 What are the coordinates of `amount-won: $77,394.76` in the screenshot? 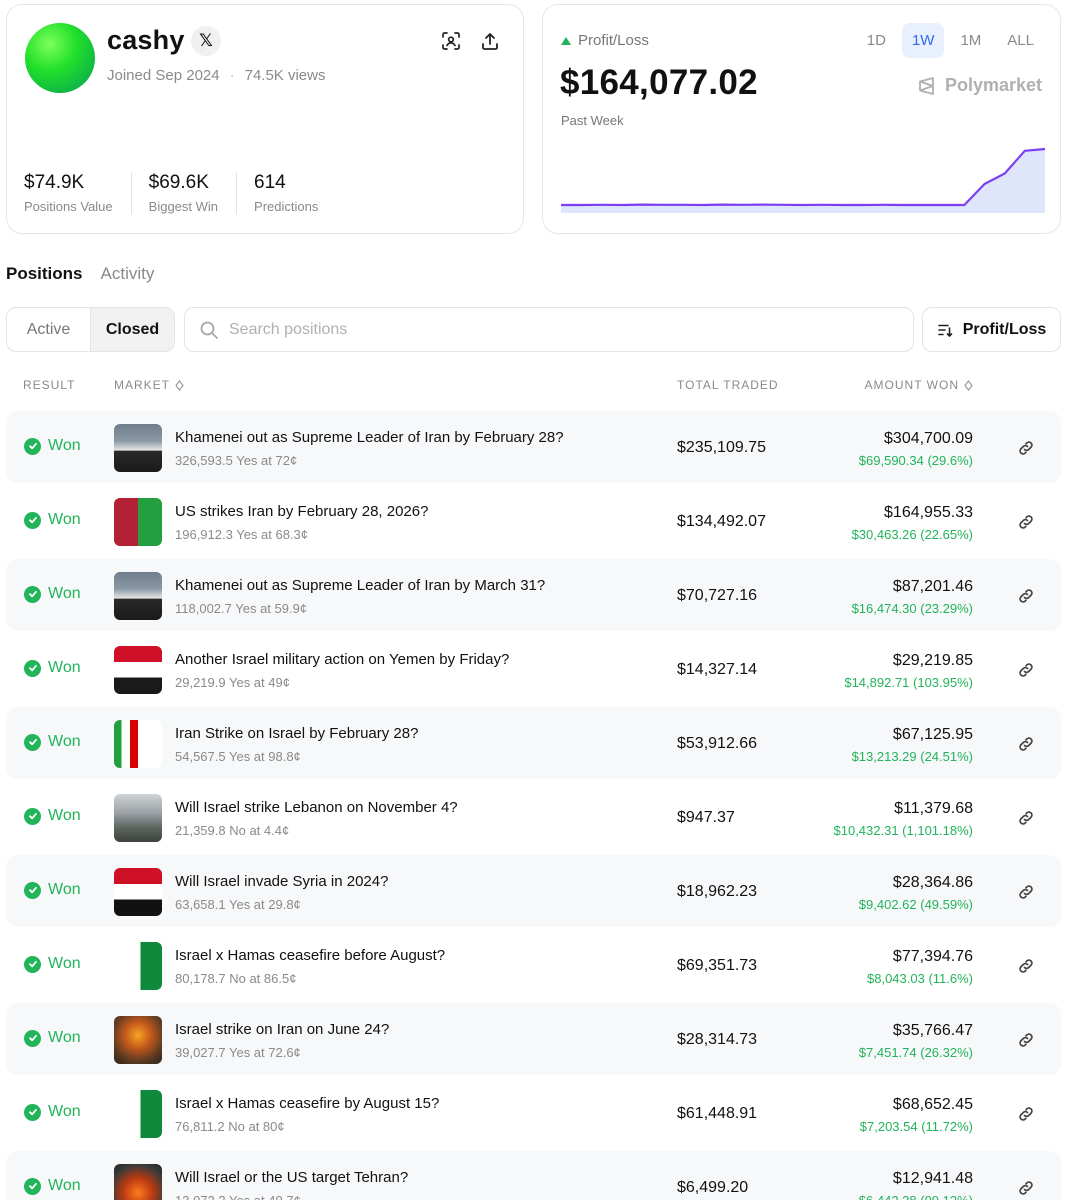 It's located at (932, 956).